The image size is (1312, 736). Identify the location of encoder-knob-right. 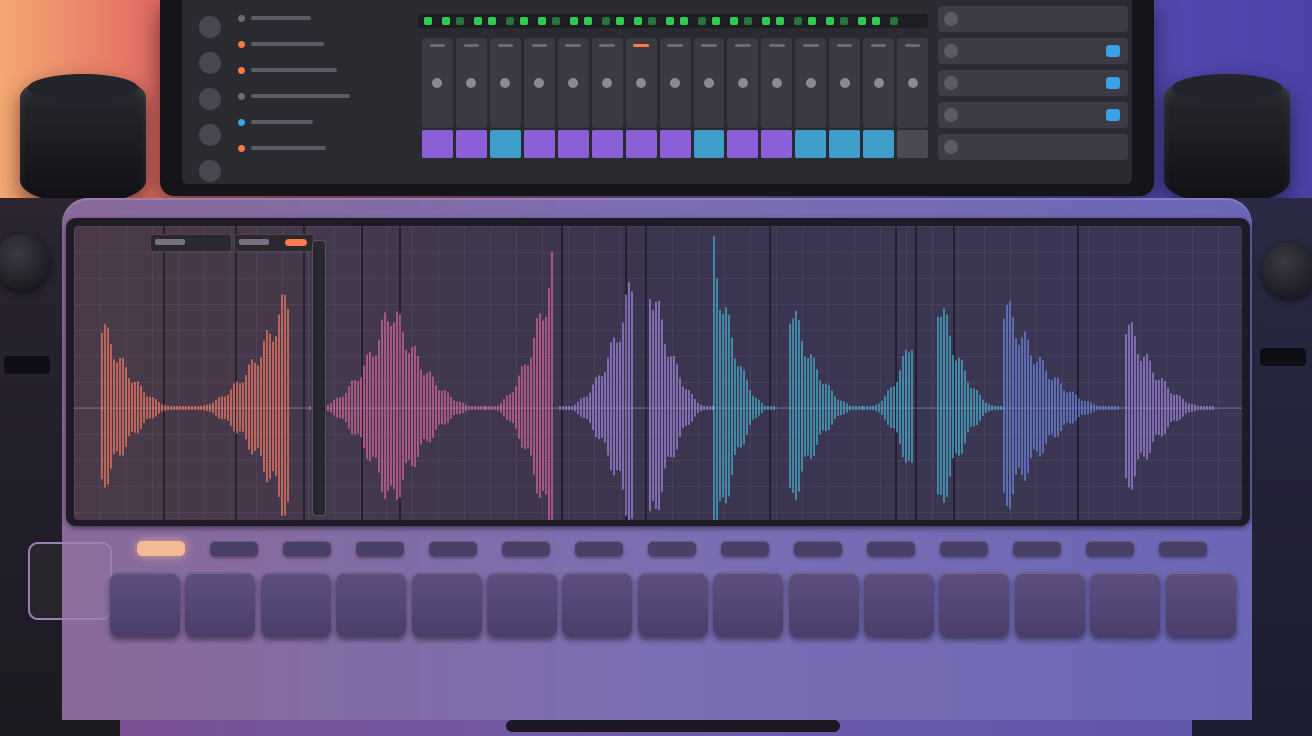
(1287, 270).